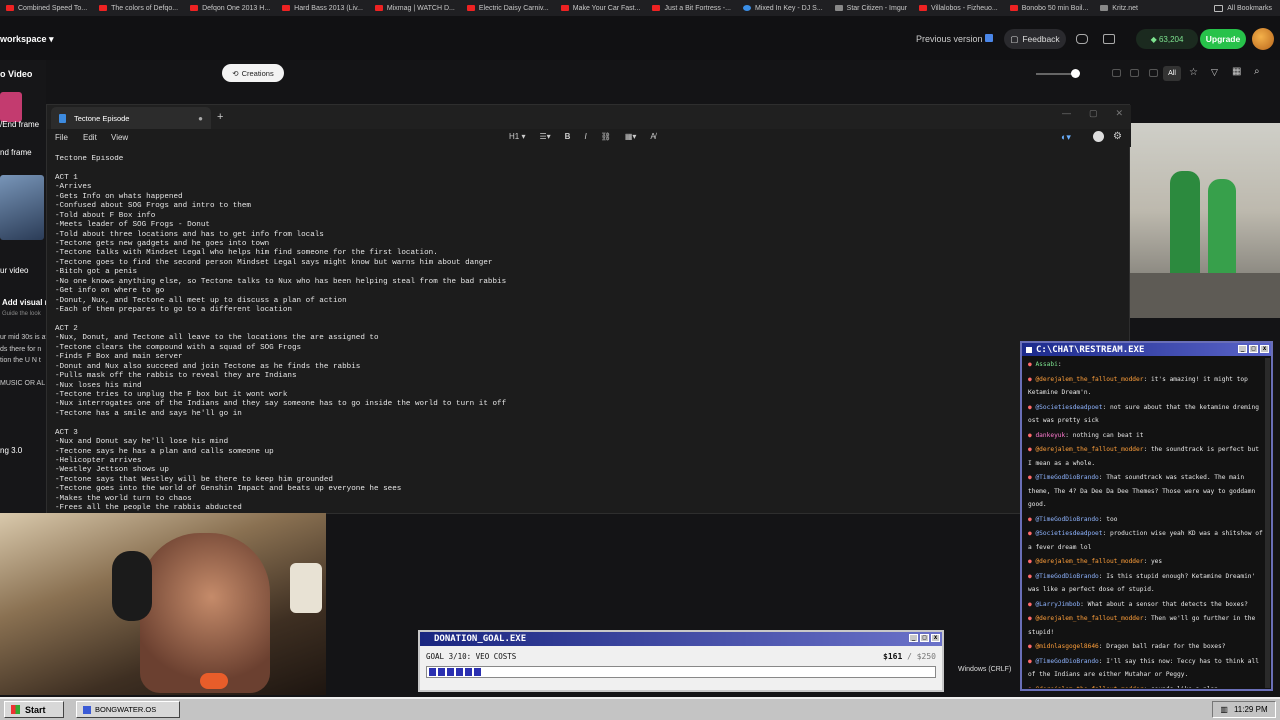 This screenshot has width=1280, height=720. I want to click on feedback-button: ▢ Feedback, so click(1035, 39).